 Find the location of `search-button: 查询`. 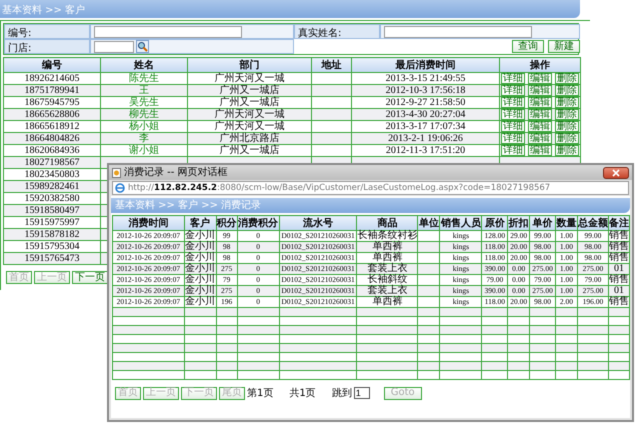

search-button: 查询 is located at coordinates (528, 46).